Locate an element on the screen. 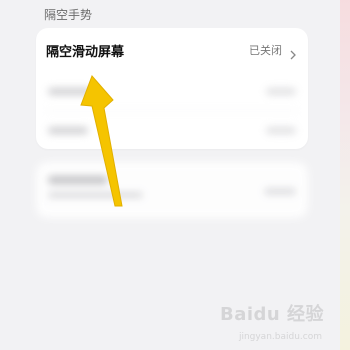 The height and width of the screenshot is (350, 350). blurred-card-content is located at coordinates (172, 187).